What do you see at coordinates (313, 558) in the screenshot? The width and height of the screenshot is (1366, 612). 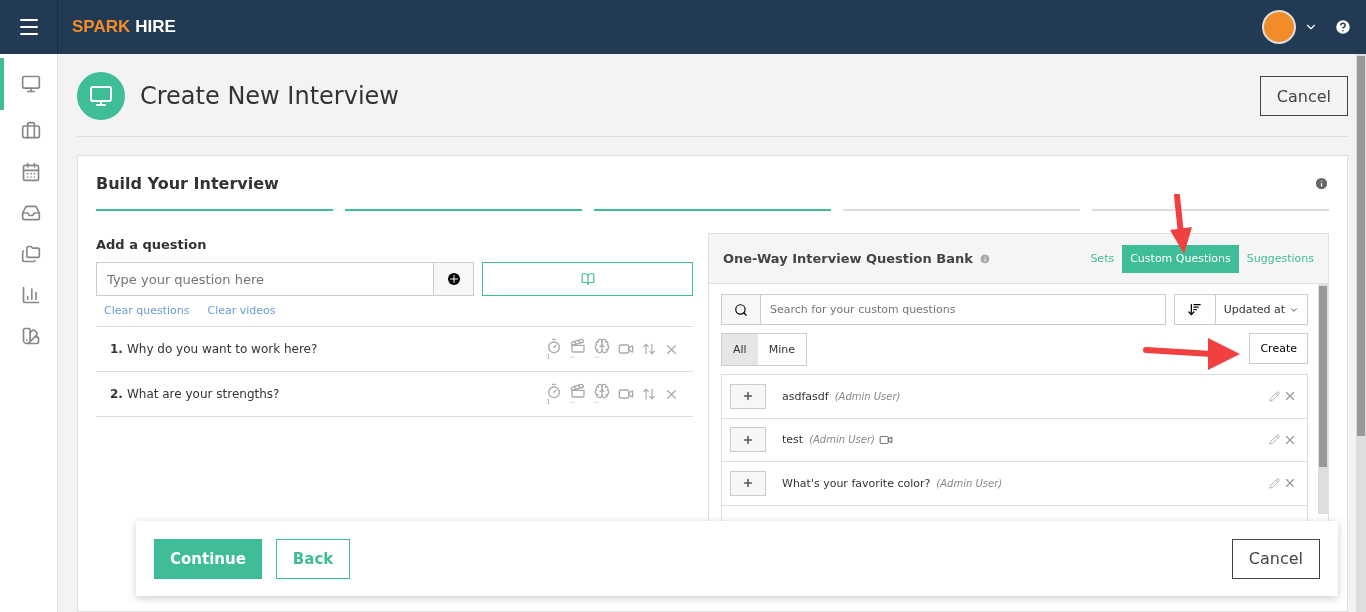 I see `back-button: Back` at bounding box center [313, 558].